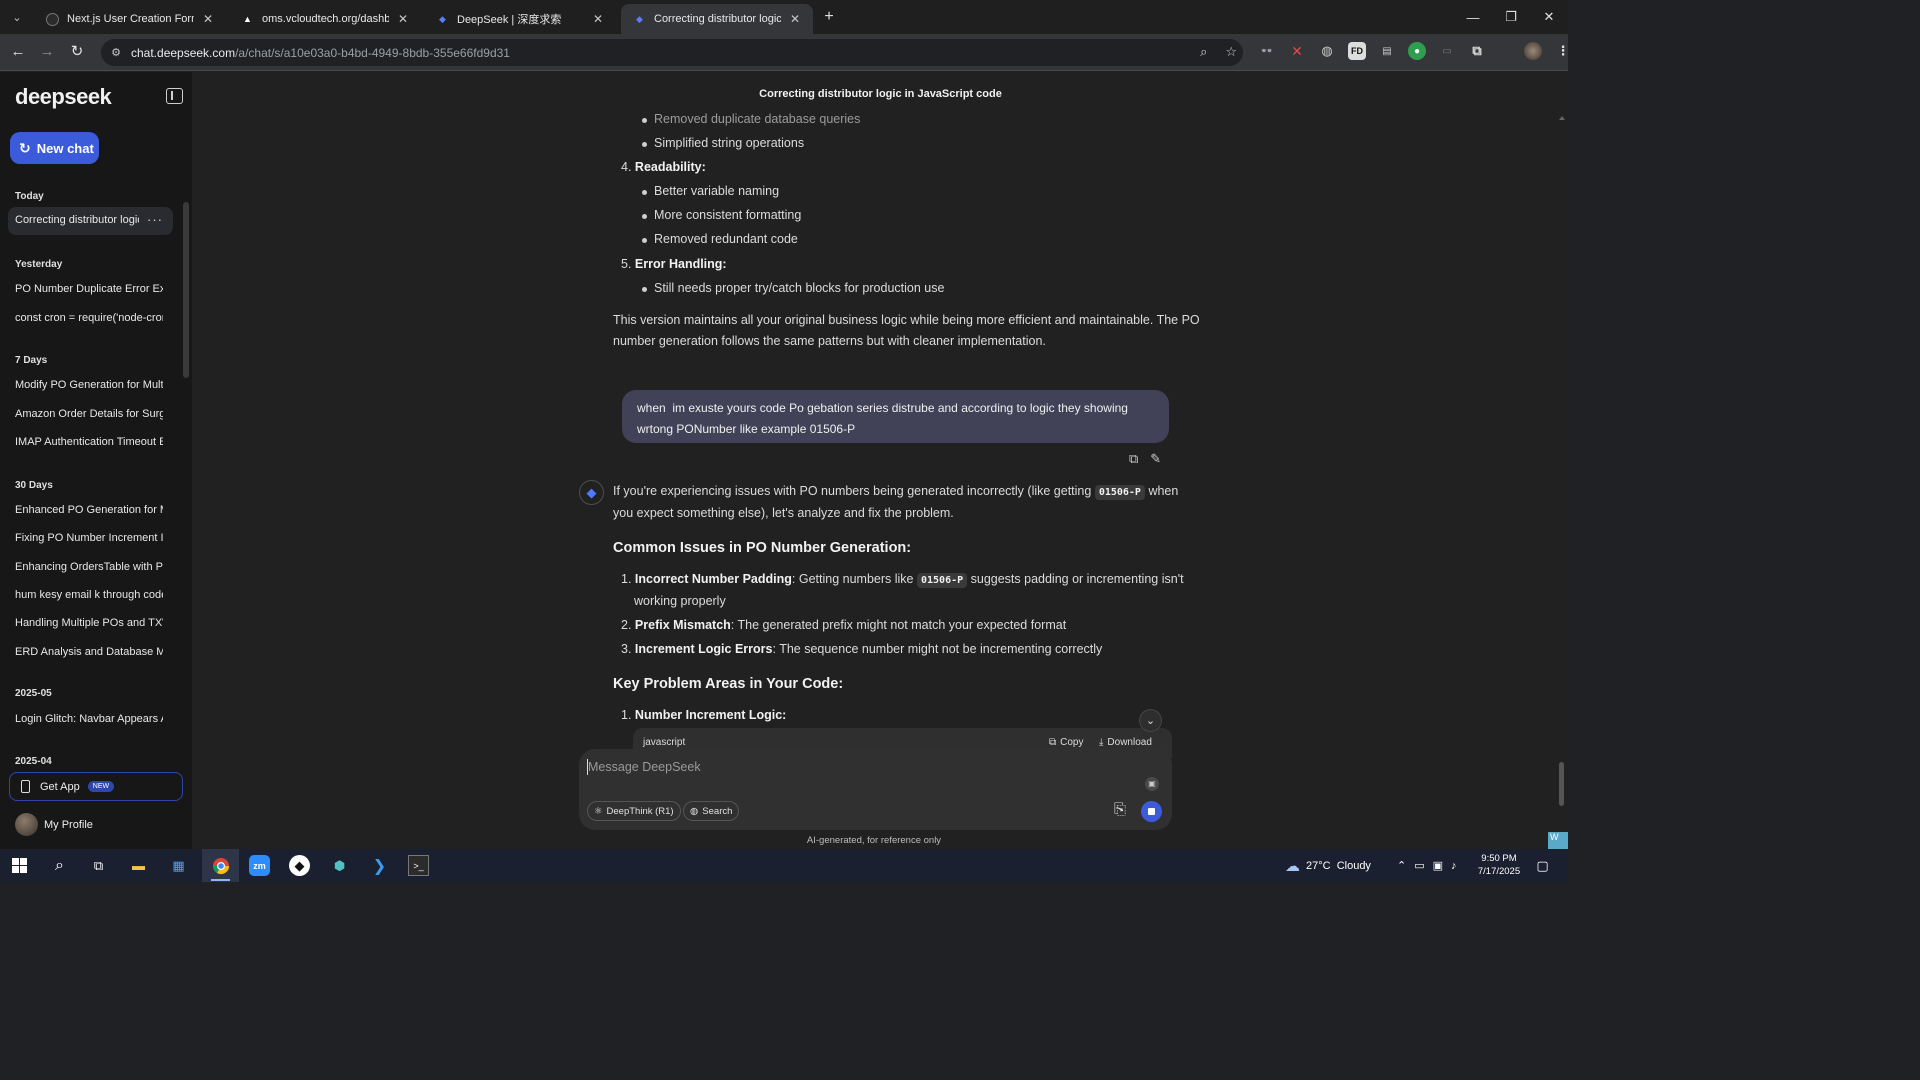 The width and height of the screenshot is (1920, 1080). What do you see at coordinates (520, 19) in the screenshot?
I see `tab-deepseek-home: ◆ DeepSeek | 深度求索 ✕` at bounding box center [520, 19].